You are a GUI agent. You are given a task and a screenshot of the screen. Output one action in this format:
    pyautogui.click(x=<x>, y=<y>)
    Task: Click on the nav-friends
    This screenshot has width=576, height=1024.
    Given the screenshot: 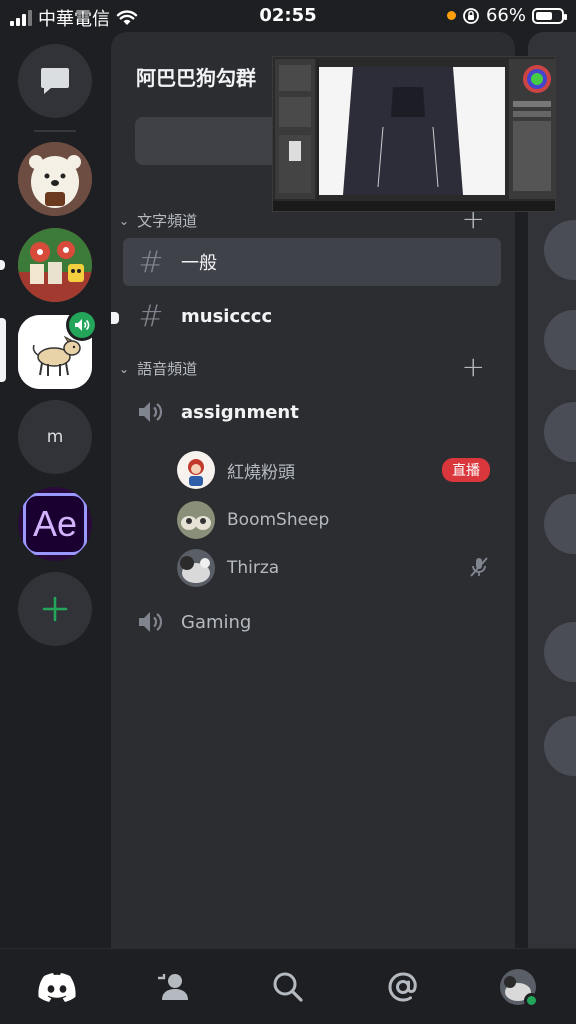 What is the action you would take?
    pyautogui.click(x=173, y=987)
    